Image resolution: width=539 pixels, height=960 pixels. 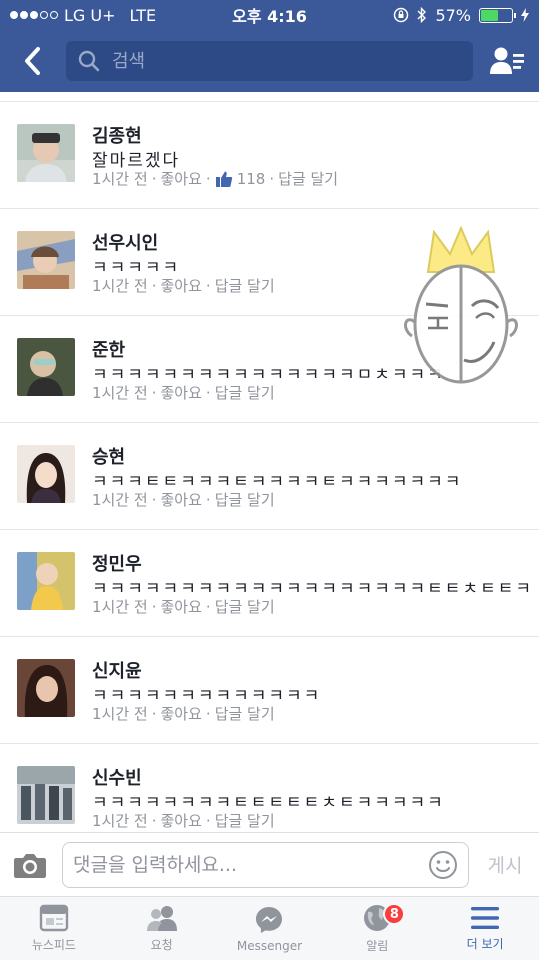 I want to click on status-left: LG U+ LTE, so click(x=83, y=15).